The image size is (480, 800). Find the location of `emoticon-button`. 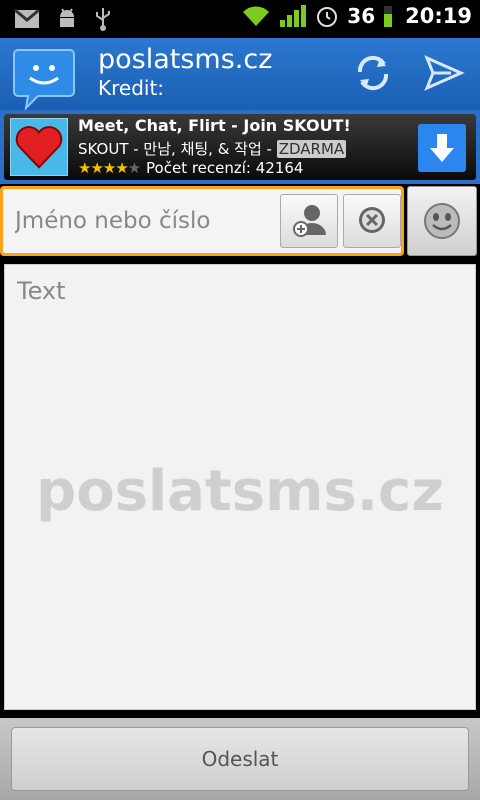

emoticon-button is located at coordinates (442, 221).